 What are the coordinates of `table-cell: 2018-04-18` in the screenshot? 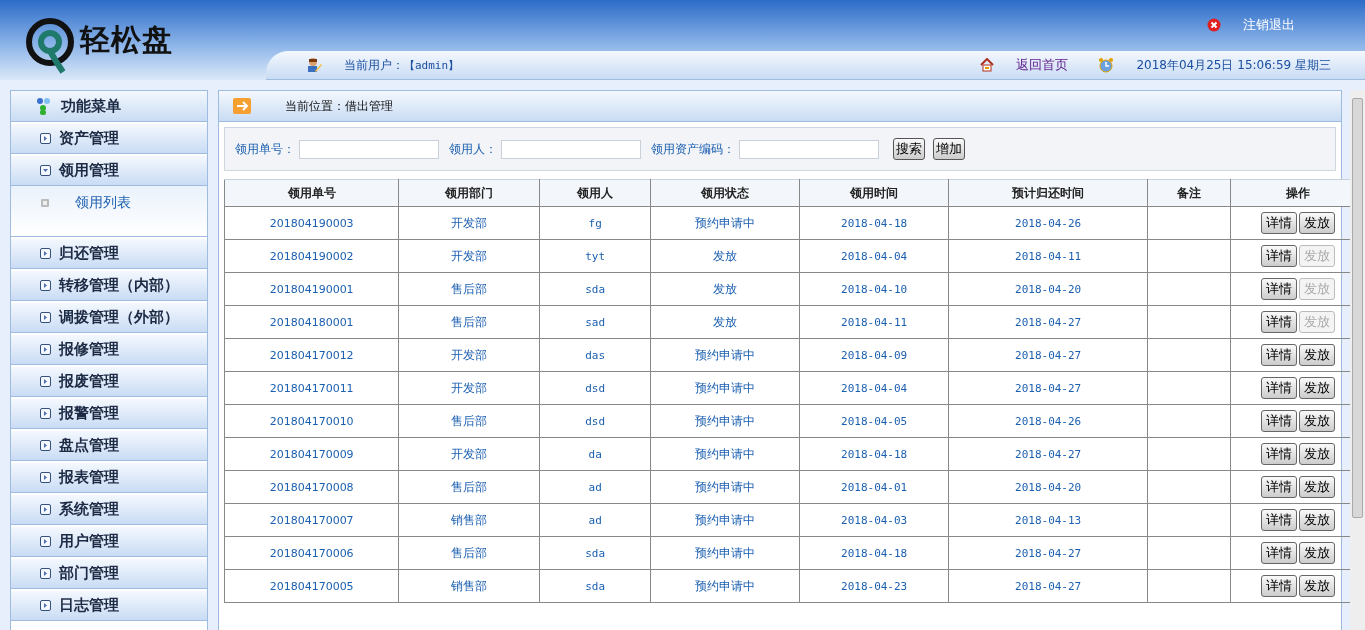 It's located at (874, 454).